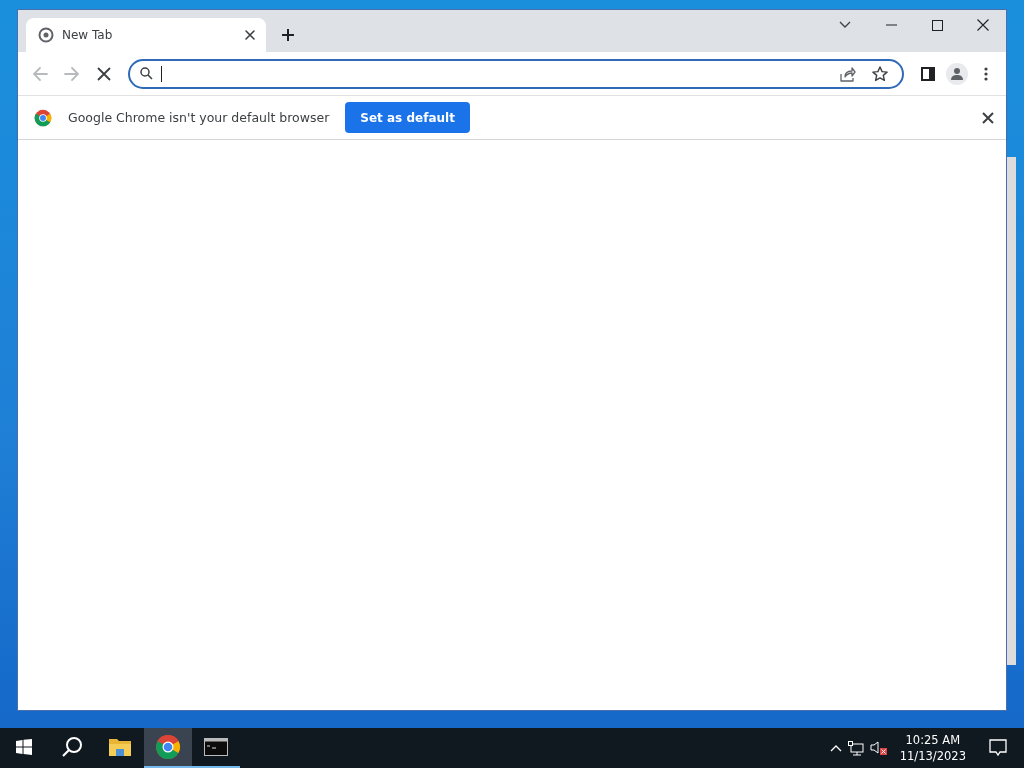 This screenshot has height=768, width=1024. What do you see at coordinates (216, 747) in the screenshot?
I see `terminal-icon` at bounding box center [216, 747].